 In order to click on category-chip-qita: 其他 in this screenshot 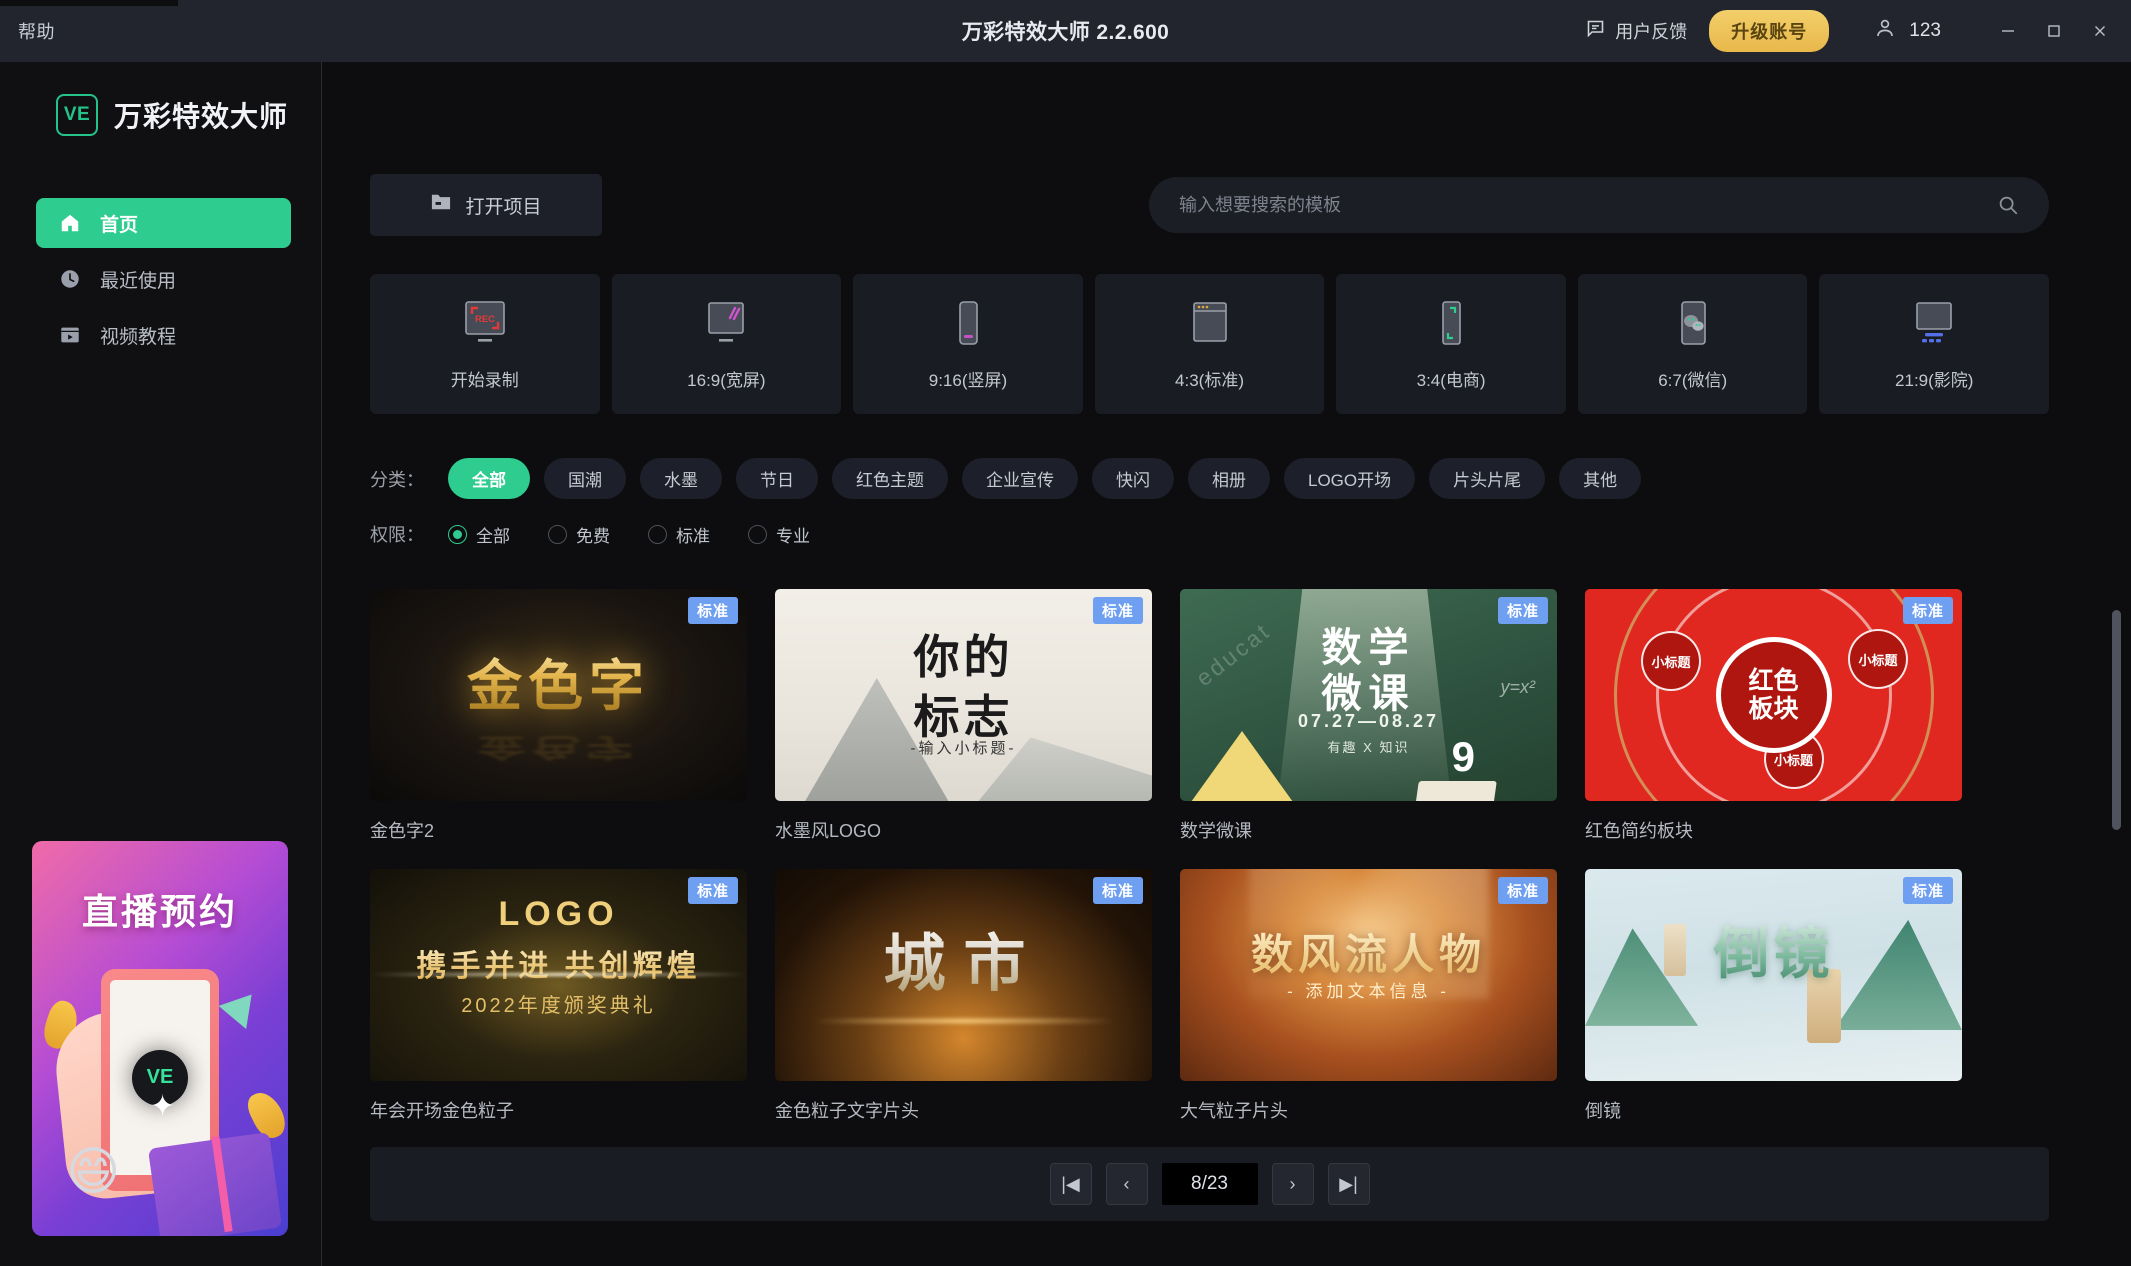, I will do `click(1600, 478)`.